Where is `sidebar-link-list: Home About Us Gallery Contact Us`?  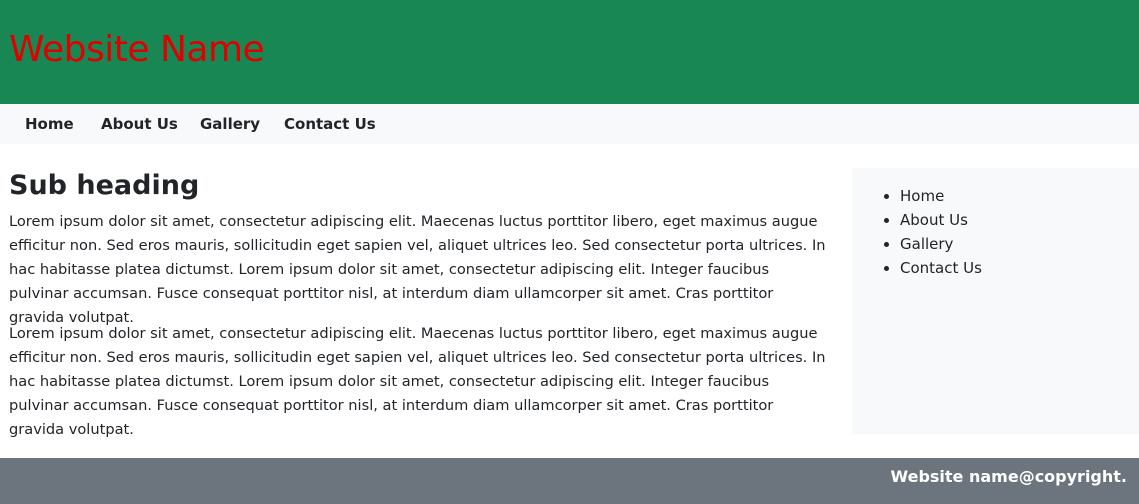 sidebar-link-list: Home About Us Gallery Contact Us is located at coordinates (941, 232).